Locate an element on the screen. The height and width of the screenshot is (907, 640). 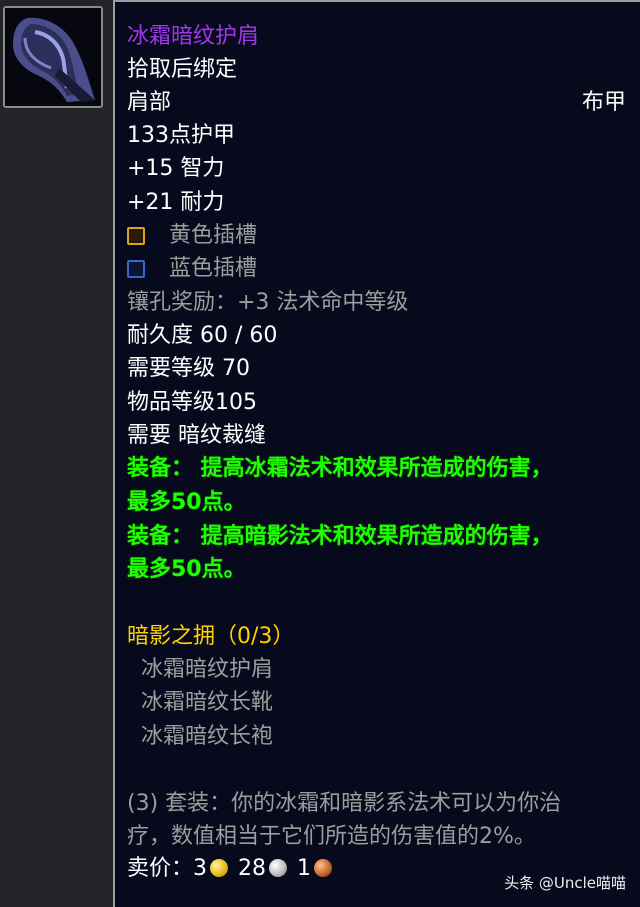
blue-socket-icon is located at coordinates (136, 269).